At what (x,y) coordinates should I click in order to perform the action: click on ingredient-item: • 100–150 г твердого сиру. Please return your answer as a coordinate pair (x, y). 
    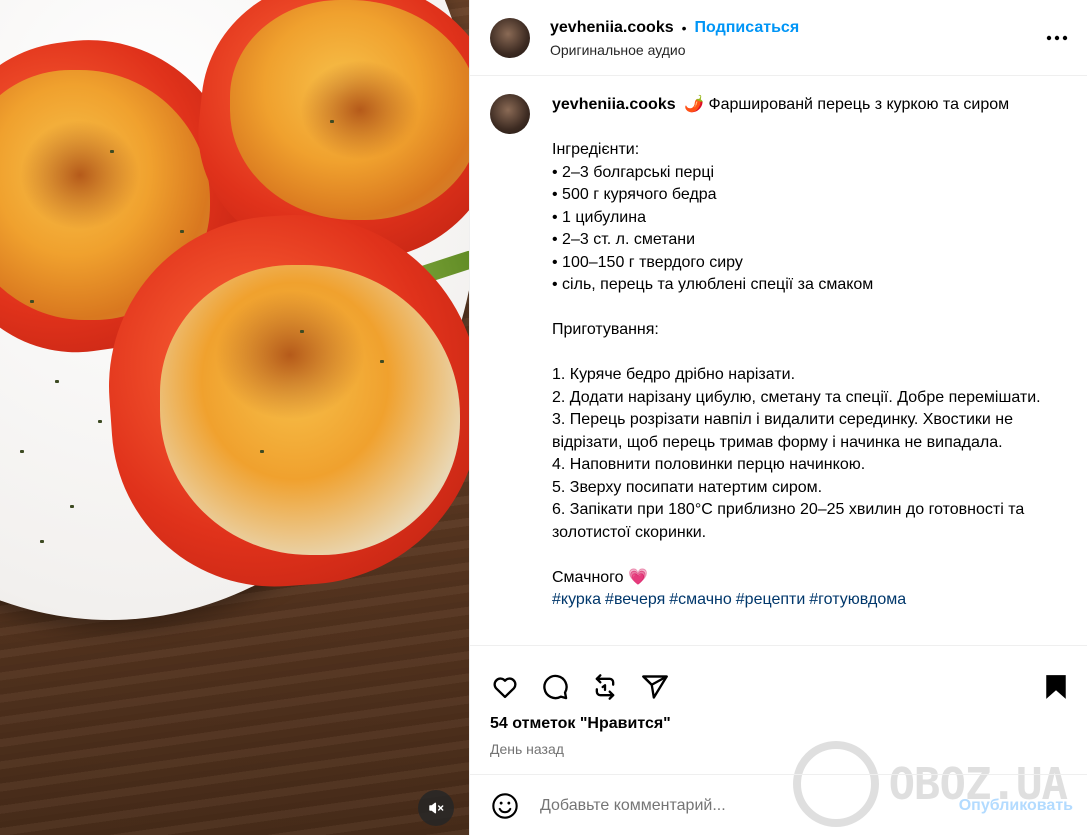
    Looking at the image, I should click on (647, 262).